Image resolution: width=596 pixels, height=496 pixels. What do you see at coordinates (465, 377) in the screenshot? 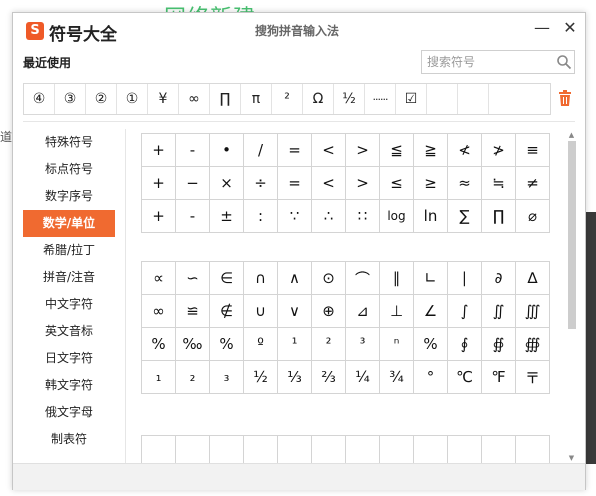
I see `symbol-cell: ℃` at bounding box center [465, 377].